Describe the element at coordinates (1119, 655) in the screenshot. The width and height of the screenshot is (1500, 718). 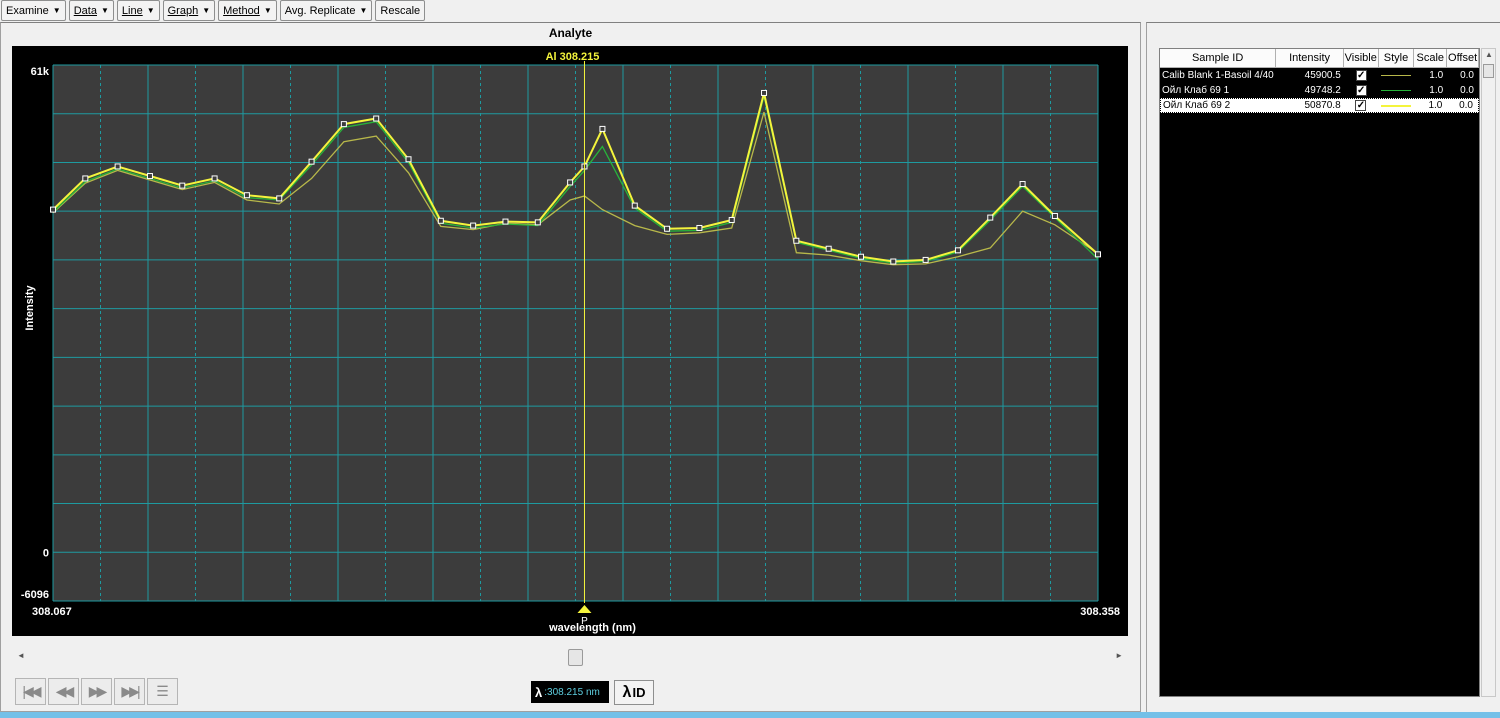
I see `scroll-right-icon: ►` at that location.